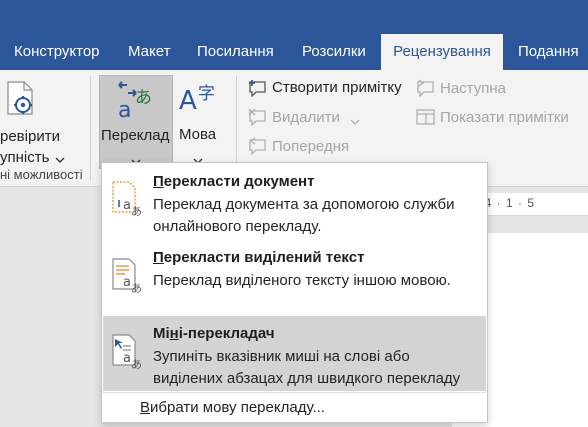  What do you see at coordinates (334, 52) in the screenshot?
I see `tab-mailings: Розсилки` at bounding box center [334, 52].